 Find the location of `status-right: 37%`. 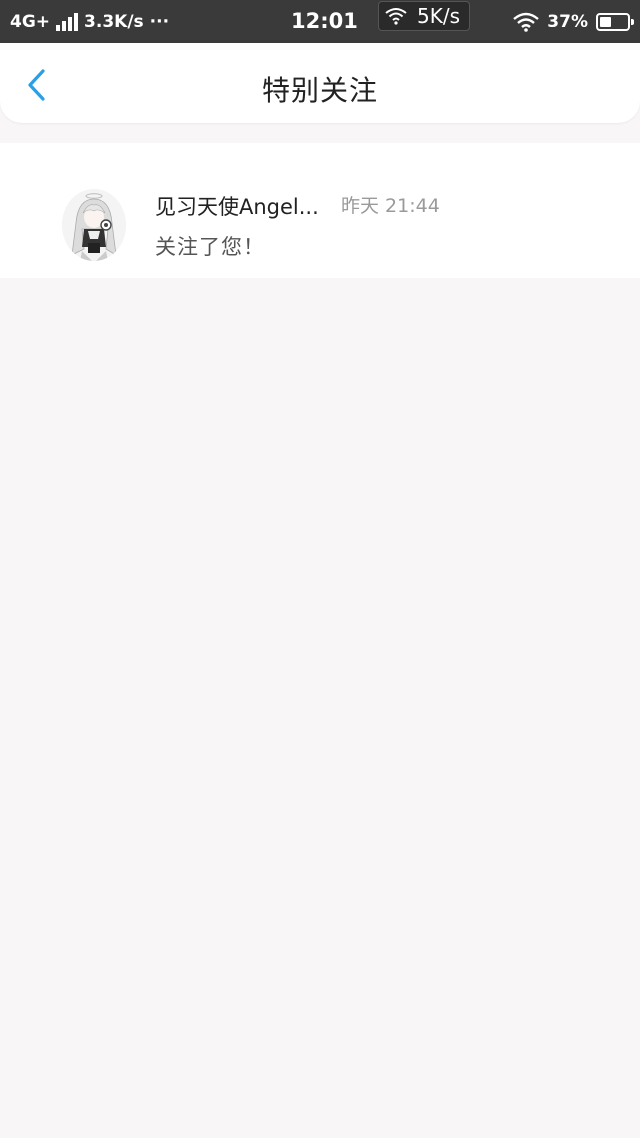

status-right: 37% is located at coordinates (573, 22).